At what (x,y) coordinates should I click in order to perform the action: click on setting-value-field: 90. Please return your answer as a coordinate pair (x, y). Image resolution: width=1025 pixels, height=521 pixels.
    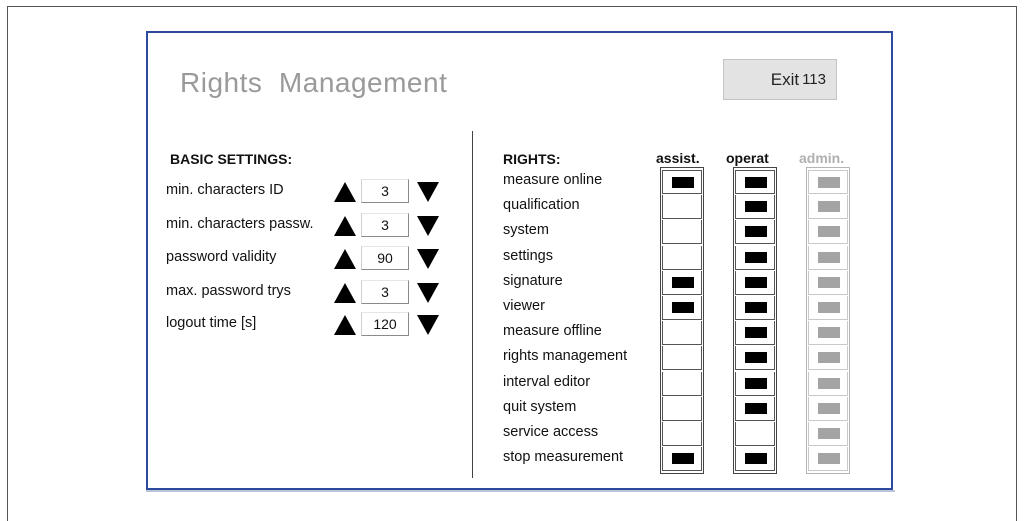
    Looking at the image, I should click on (385, 258).